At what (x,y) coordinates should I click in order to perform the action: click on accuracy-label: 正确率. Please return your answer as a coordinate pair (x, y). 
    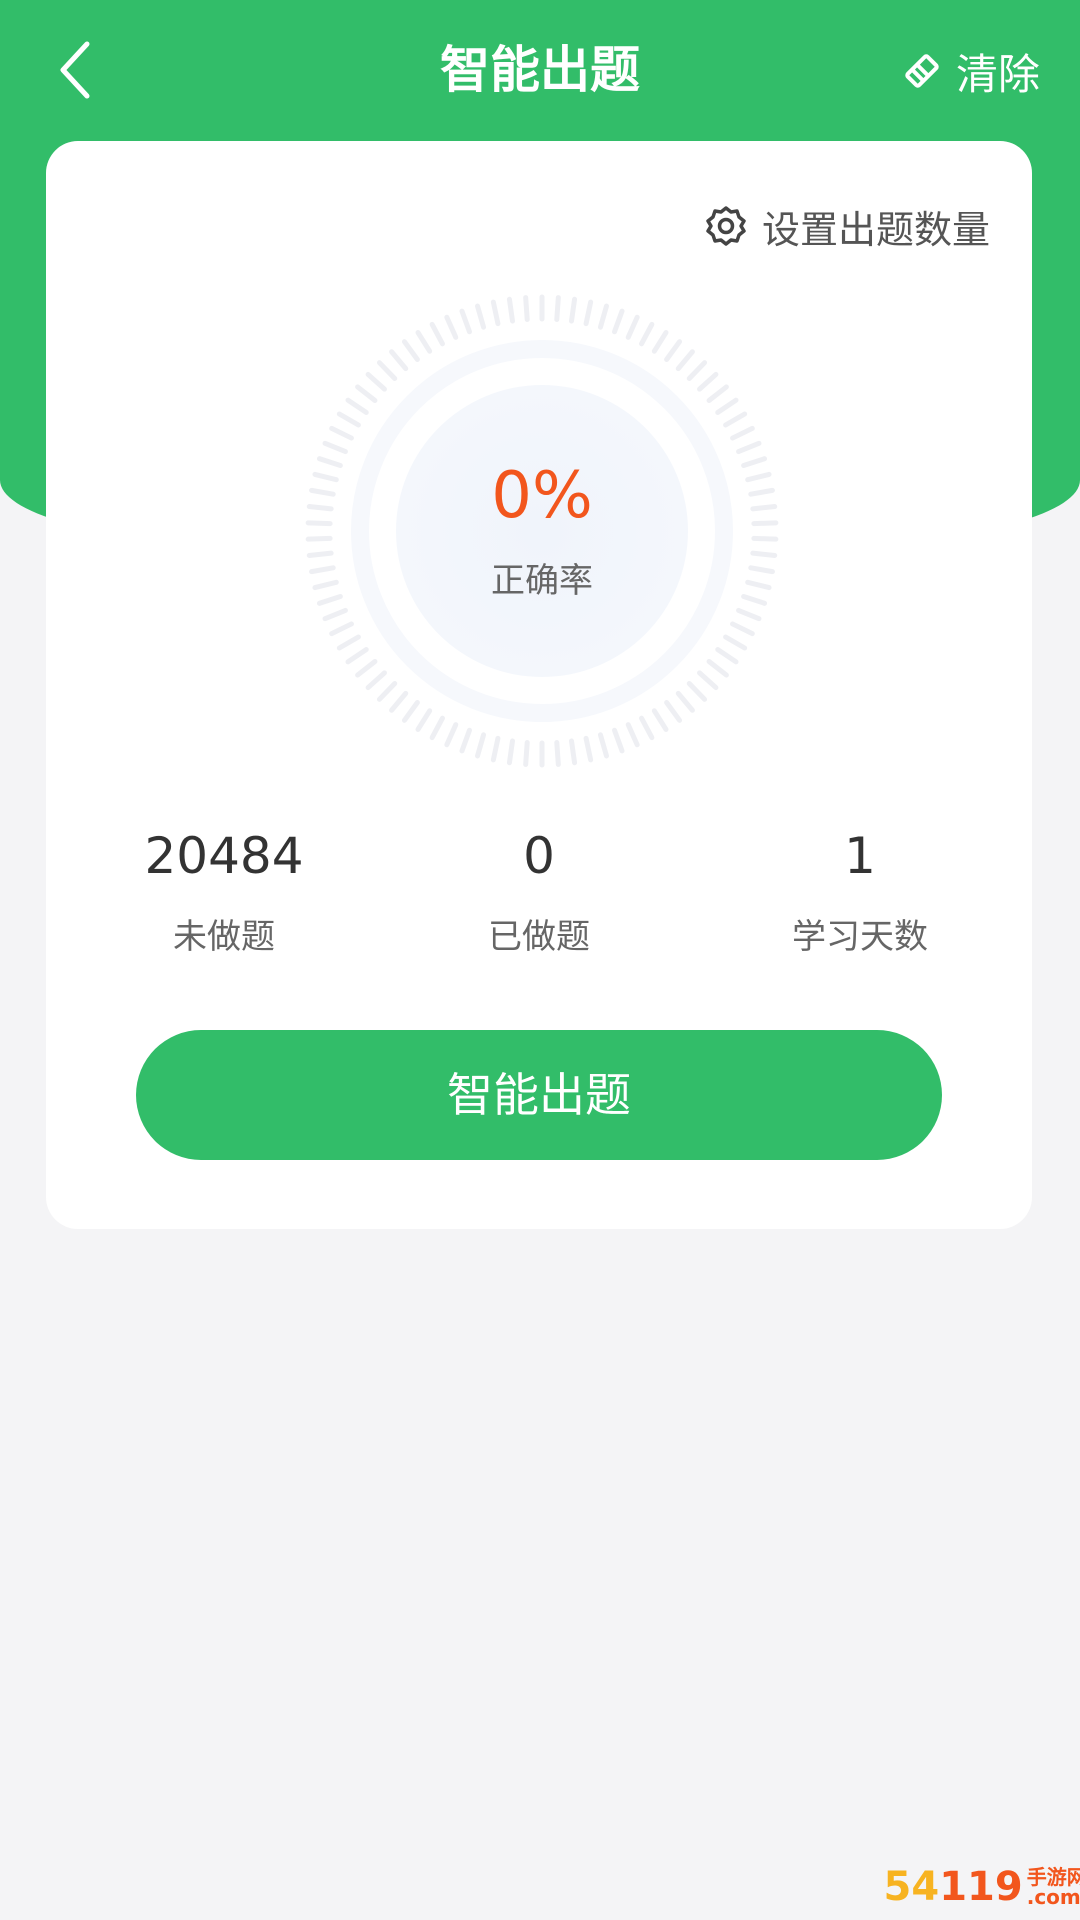
    Looking at the image, I should click on (542, 581).